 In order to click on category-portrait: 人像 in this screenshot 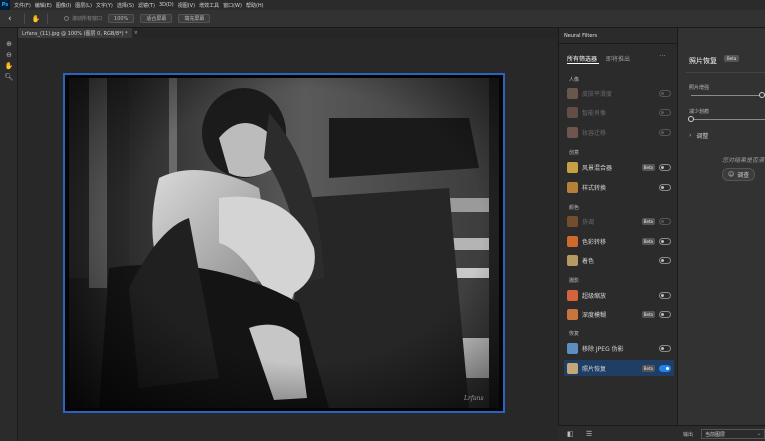, I will do `click(574, 80)`.